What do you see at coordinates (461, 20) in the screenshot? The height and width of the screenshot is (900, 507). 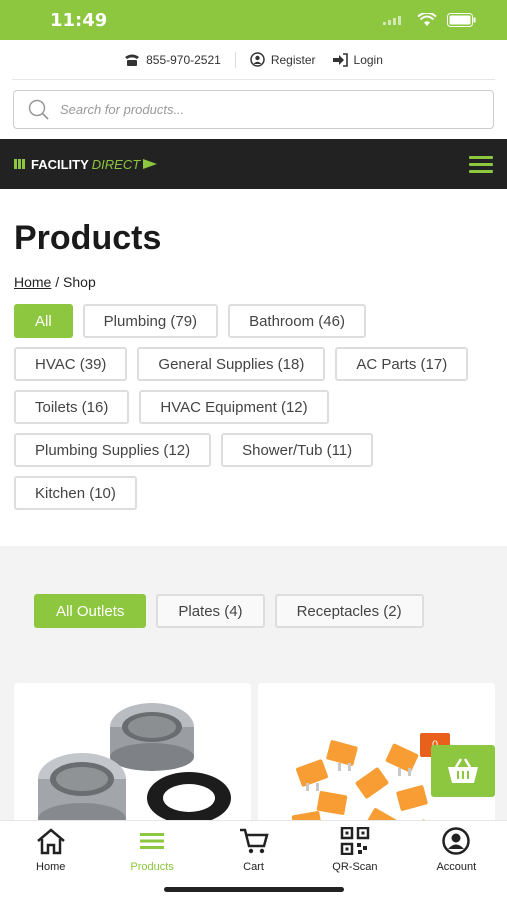 I see `battery-icon` at bounding box center [461, 20].